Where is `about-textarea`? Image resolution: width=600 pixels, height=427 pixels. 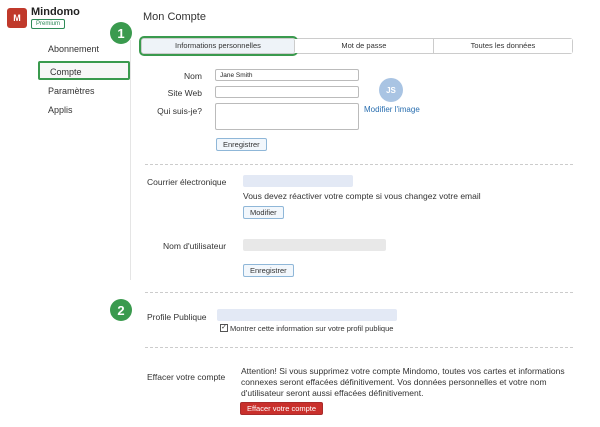
about-textarea is located at coordinates (287, 116).